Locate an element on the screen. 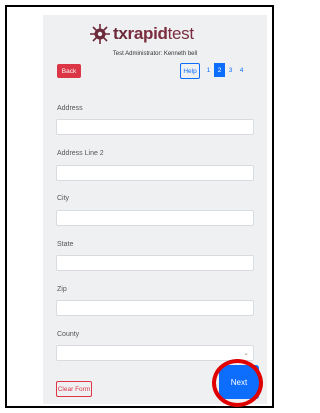 This screenshot has height=413, width=320. county-label: County is located at coordinates (68, 334).